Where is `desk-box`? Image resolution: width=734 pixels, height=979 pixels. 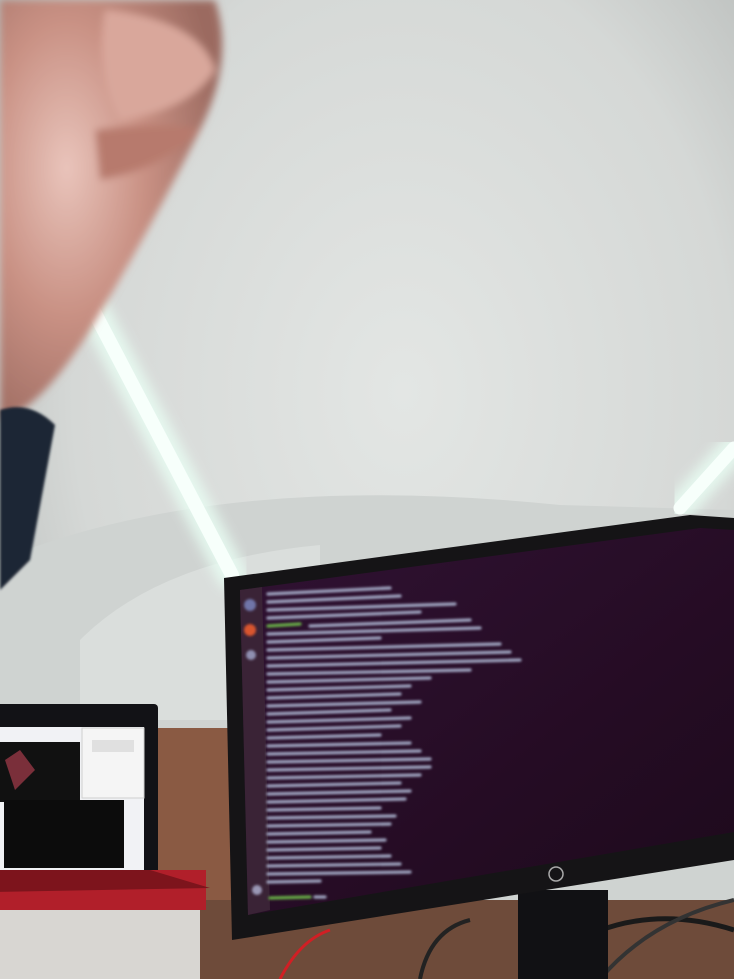 desk-box is located at coordinates (100, 944).